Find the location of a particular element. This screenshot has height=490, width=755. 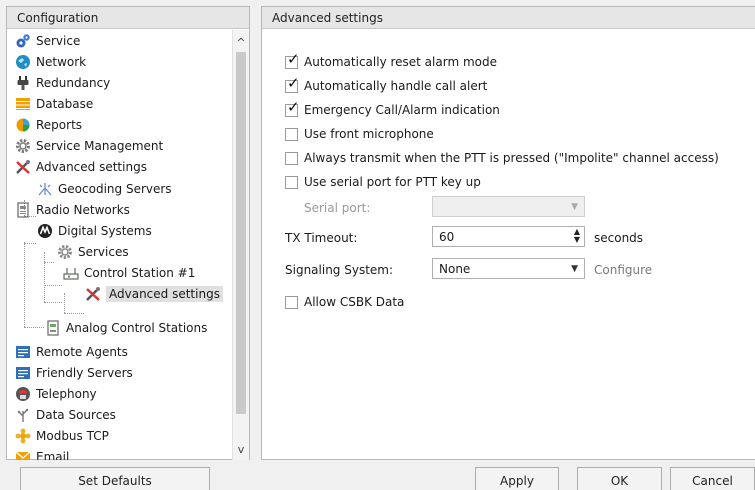

configure-link: Configure is located at coordinates (623, 270).